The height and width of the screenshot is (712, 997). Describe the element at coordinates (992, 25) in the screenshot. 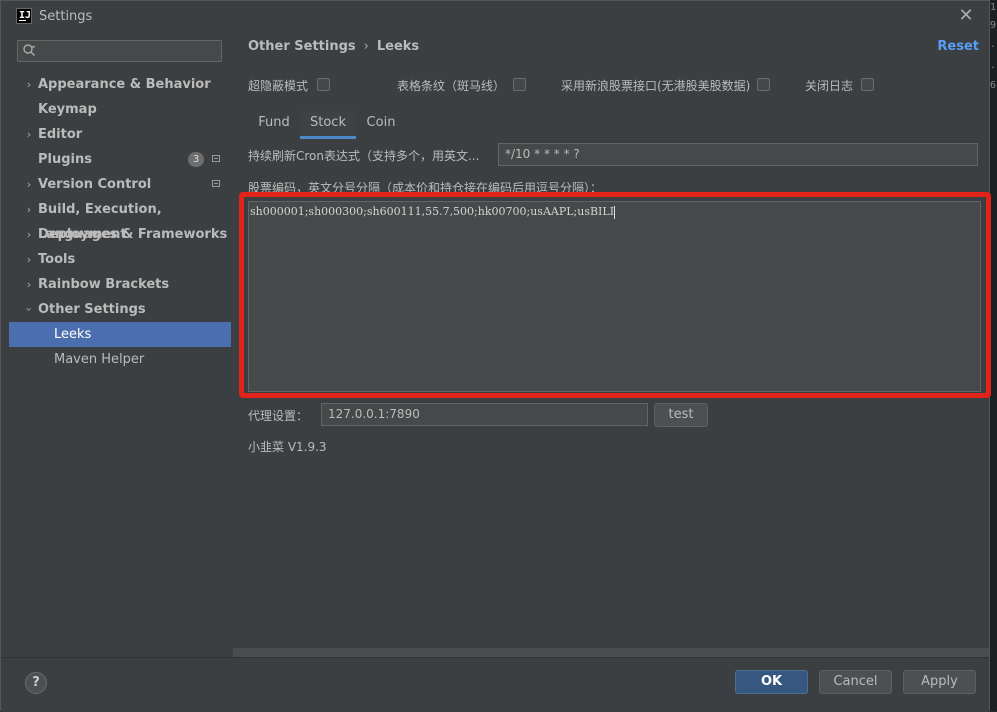

I see `background-digit: 9` at that location.